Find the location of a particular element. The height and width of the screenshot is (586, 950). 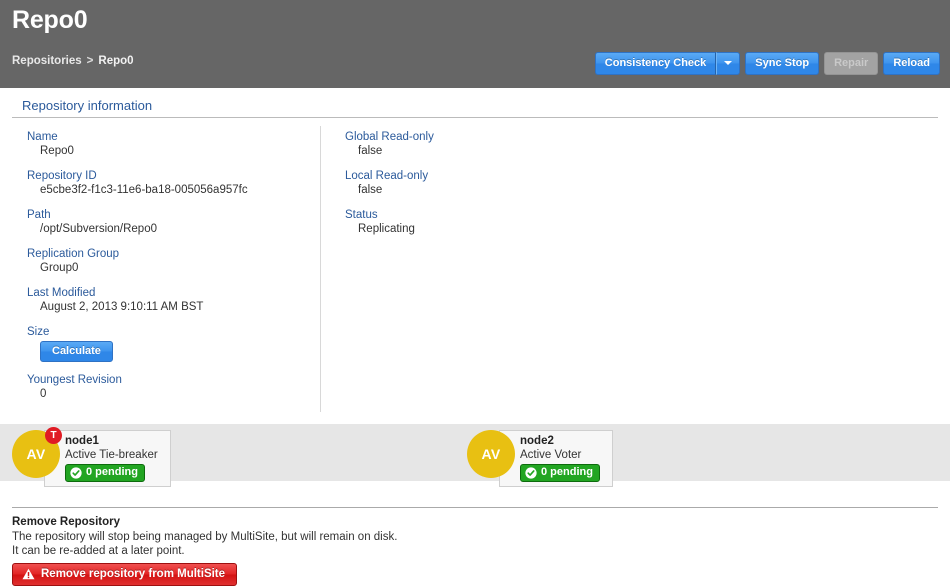

remove-repository-button-label: Remove repository from MultiSite is located at coordinates (133, 574).